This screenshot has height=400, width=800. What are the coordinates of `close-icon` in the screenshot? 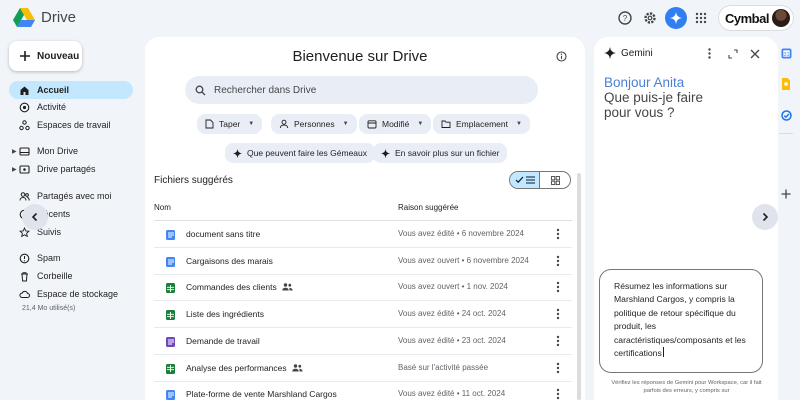 It's located at (754, 53).